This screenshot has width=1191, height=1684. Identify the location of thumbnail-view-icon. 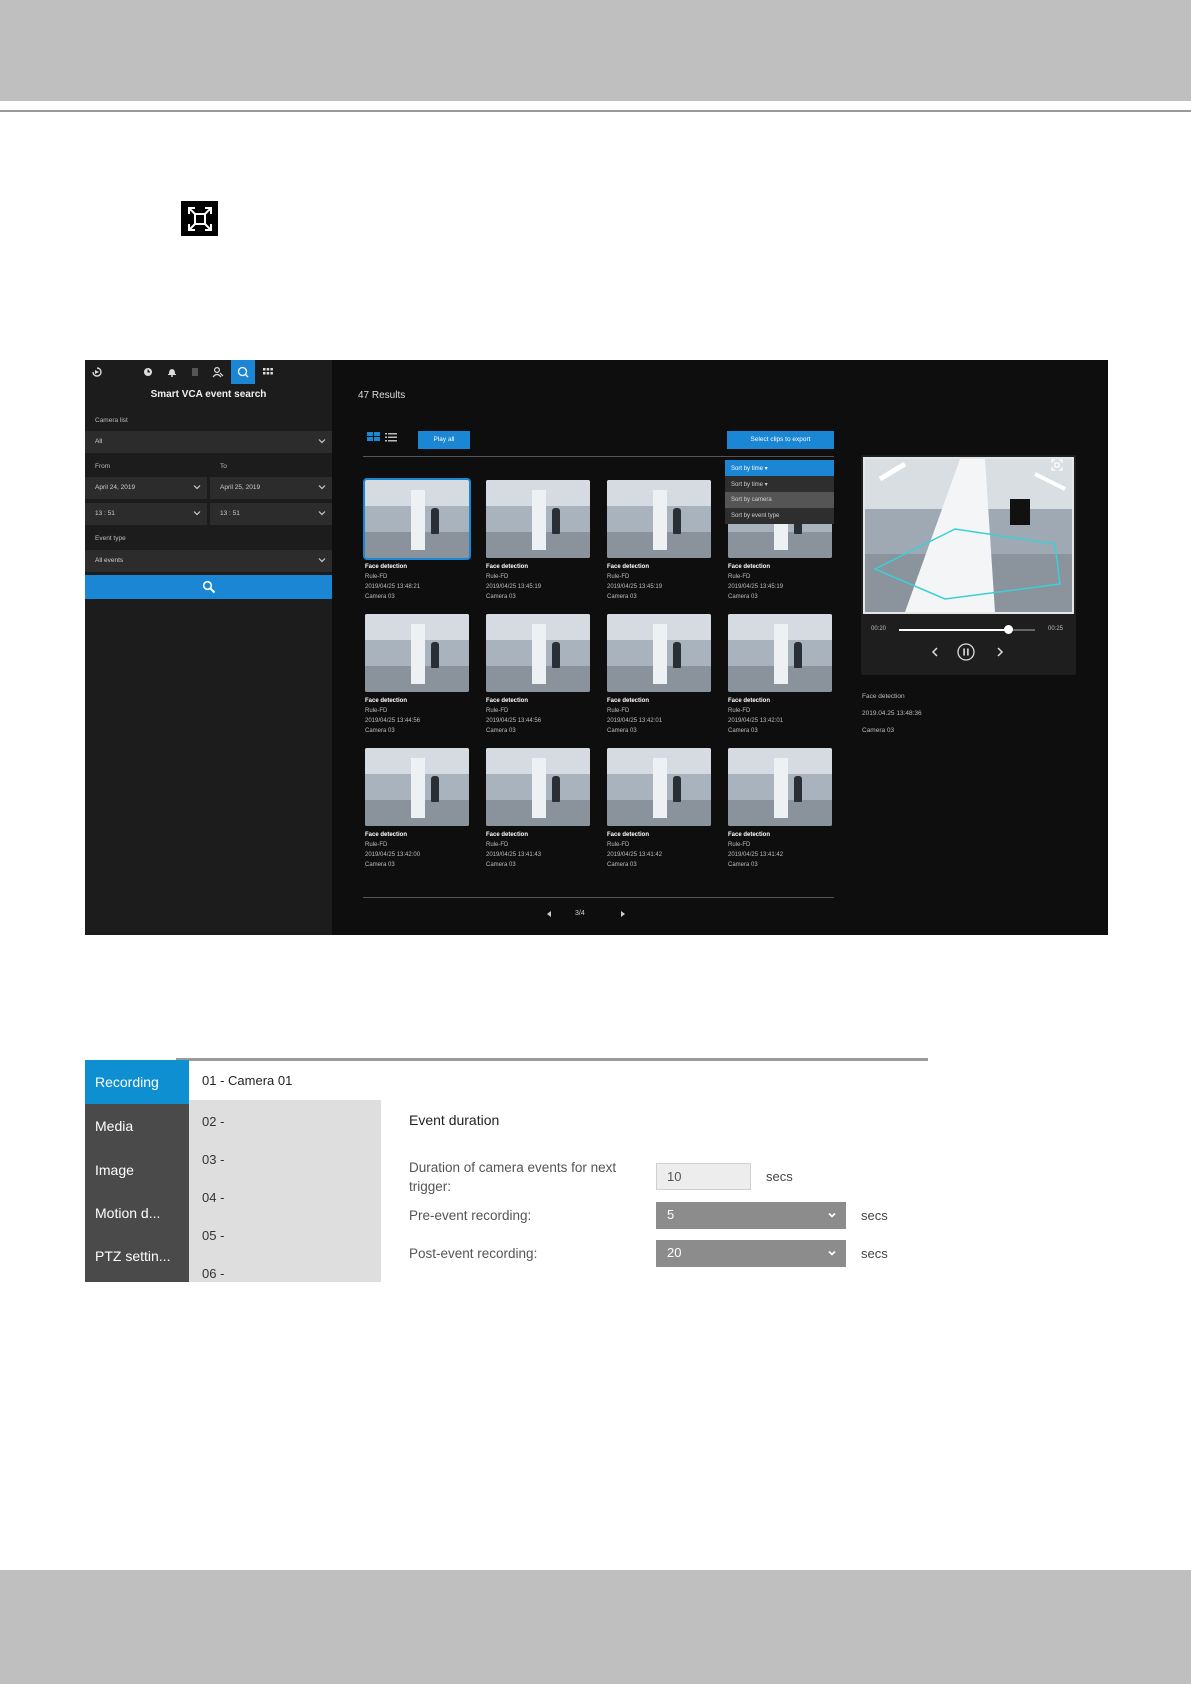
(374, 437).